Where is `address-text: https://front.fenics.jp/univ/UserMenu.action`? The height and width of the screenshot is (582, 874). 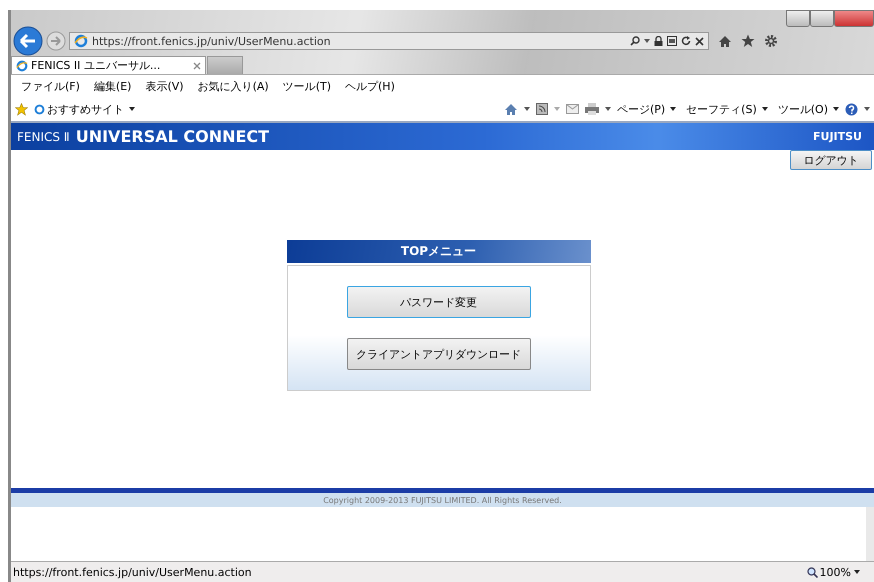
address-text: https://front.fenics.jp/univ/UserMenu.action is located at coordinates (212, 41).